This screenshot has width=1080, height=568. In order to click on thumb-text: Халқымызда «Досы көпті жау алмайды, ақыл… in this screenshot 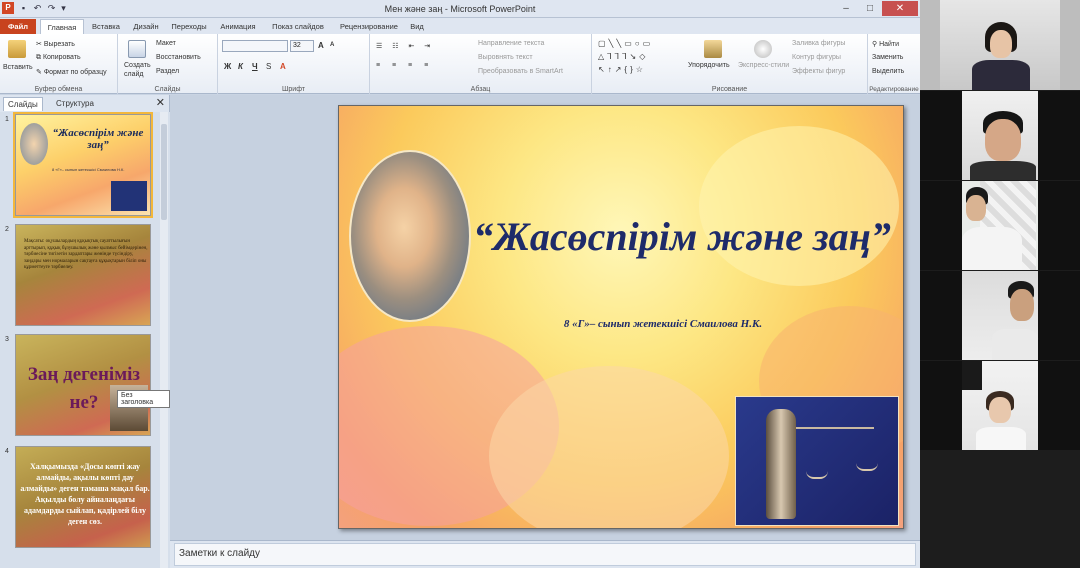, I will do `click(85, 494)`.